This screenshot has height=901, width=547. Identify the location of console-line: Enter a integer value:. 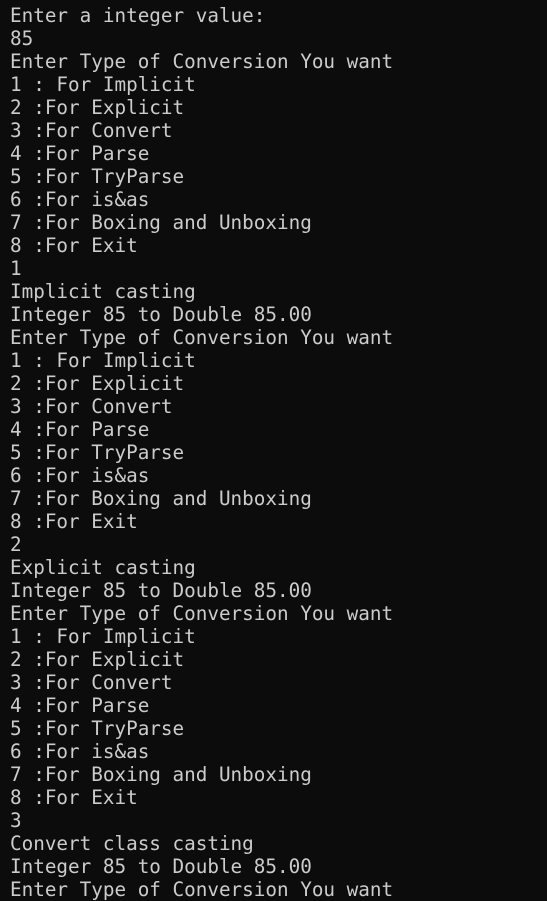
(138, 15).